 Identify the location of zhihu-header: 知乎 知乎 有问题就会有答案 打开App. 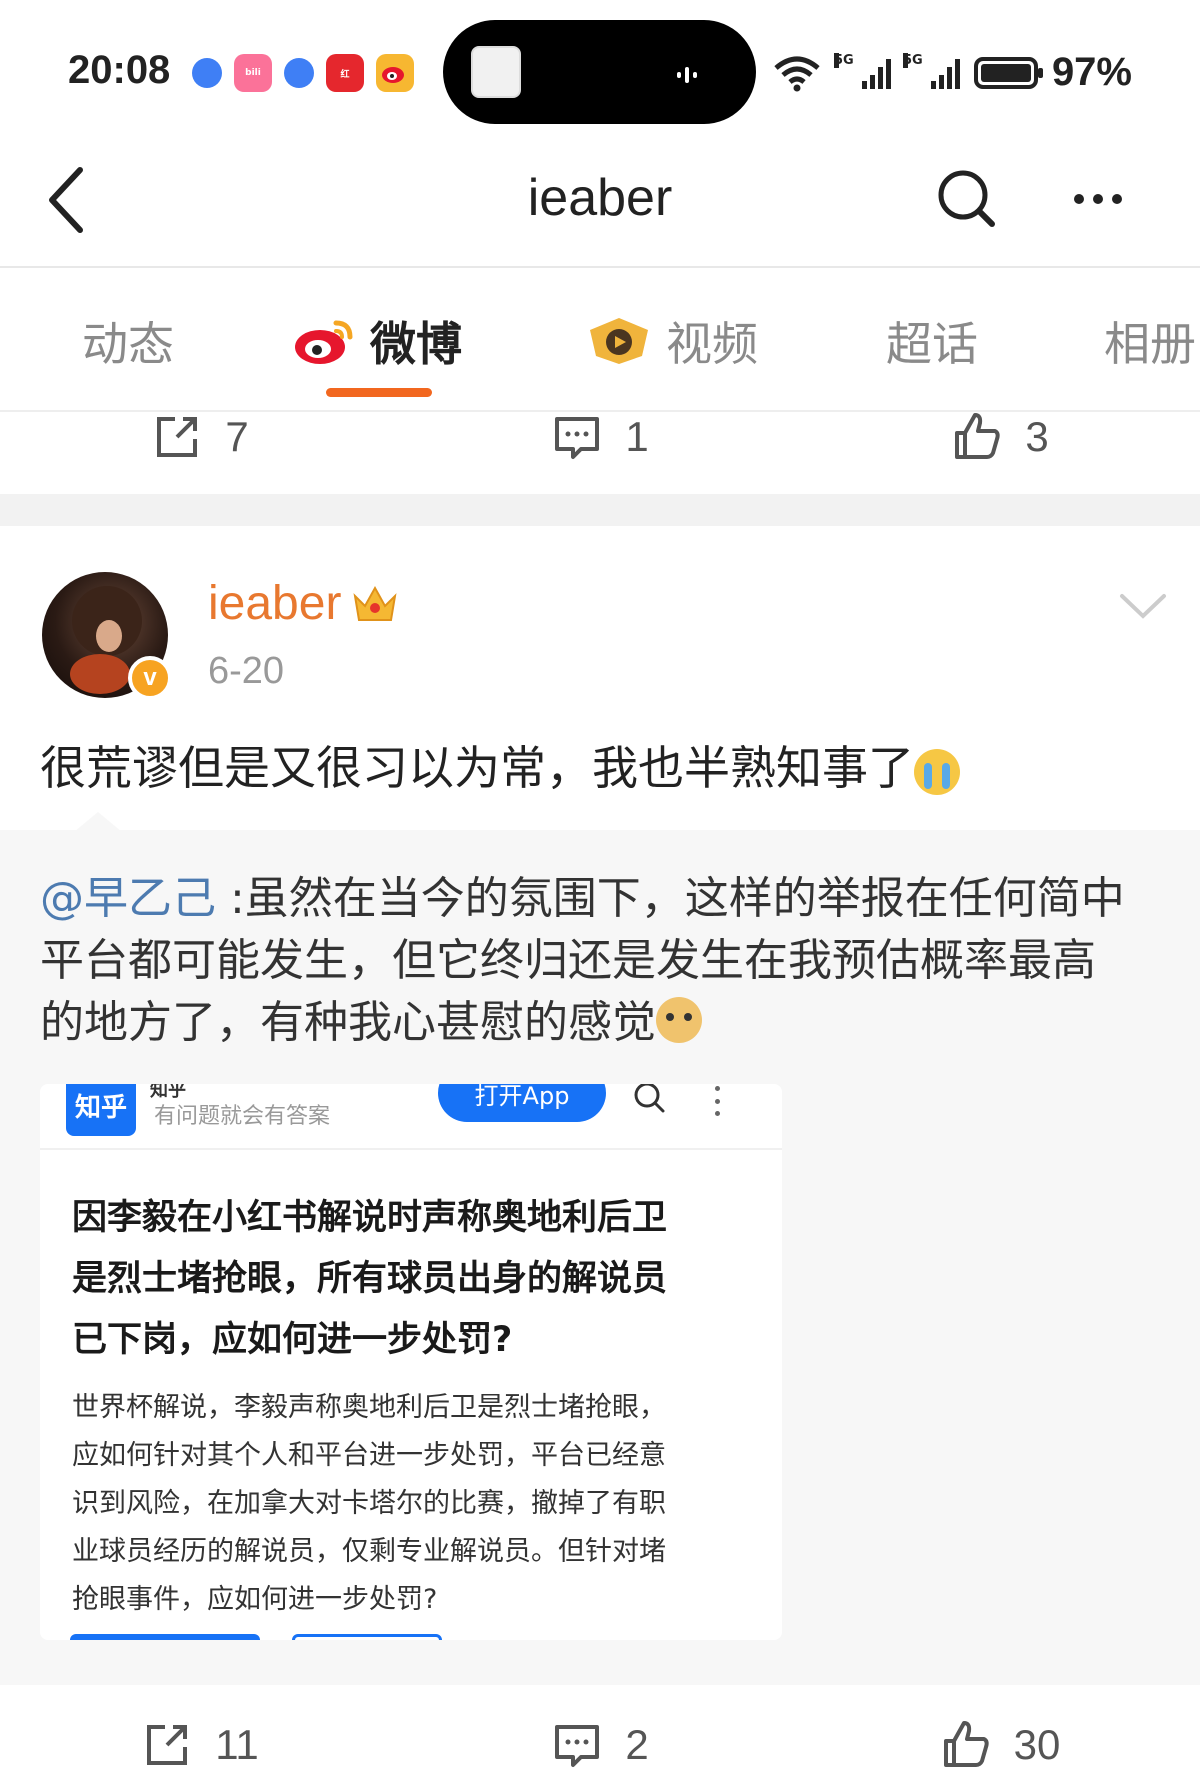
(411, 1117).